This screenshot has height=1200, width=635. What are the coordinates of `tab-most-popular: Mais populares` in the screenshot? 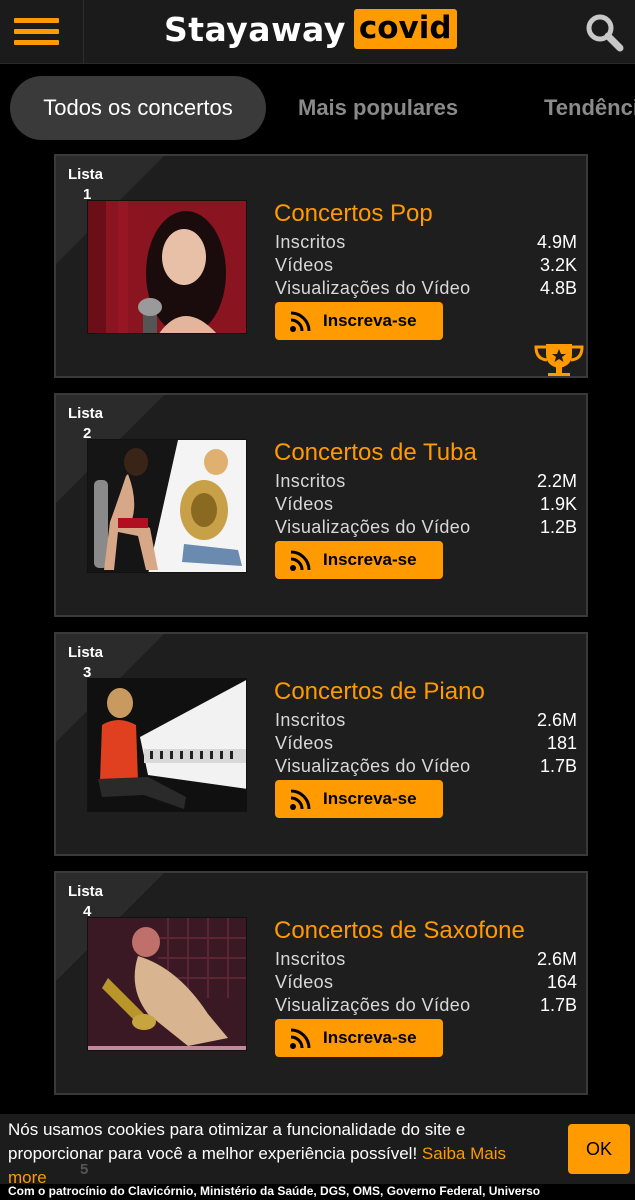 It's located at (378, 108).